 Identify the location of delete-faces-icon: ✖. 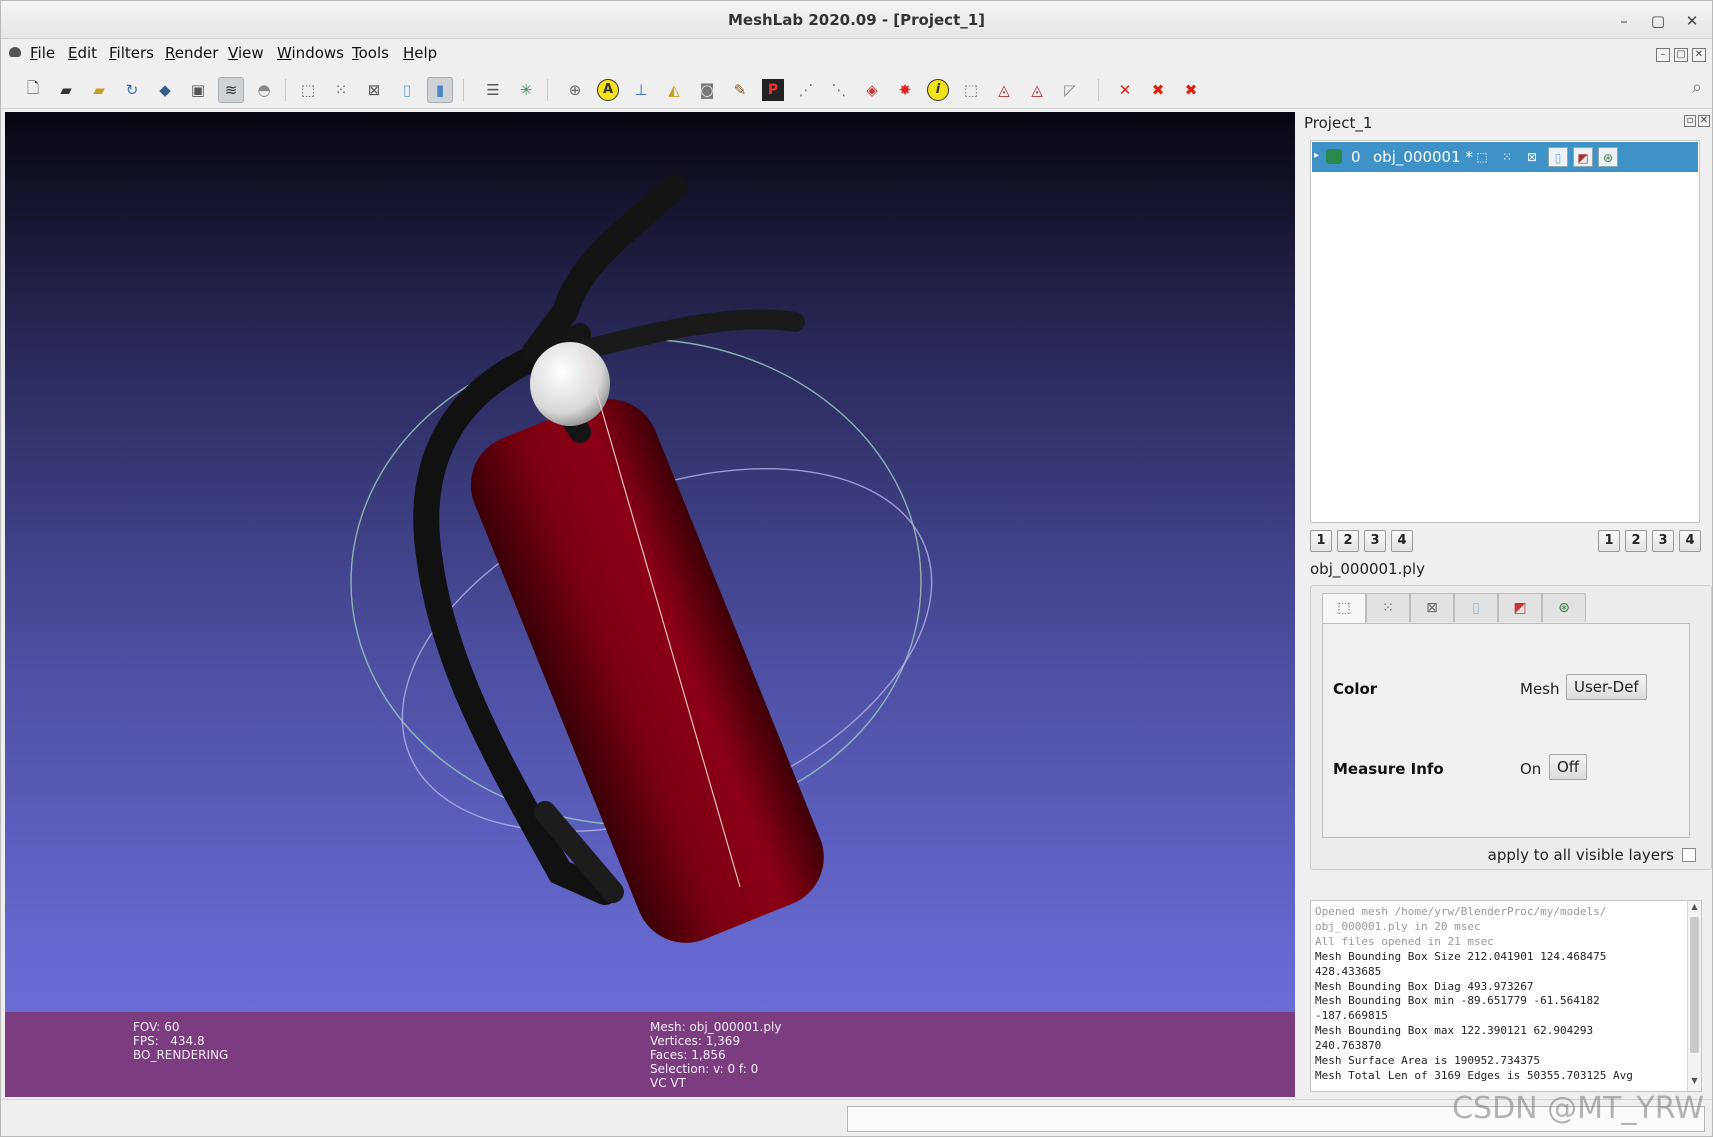
(1158, 90).